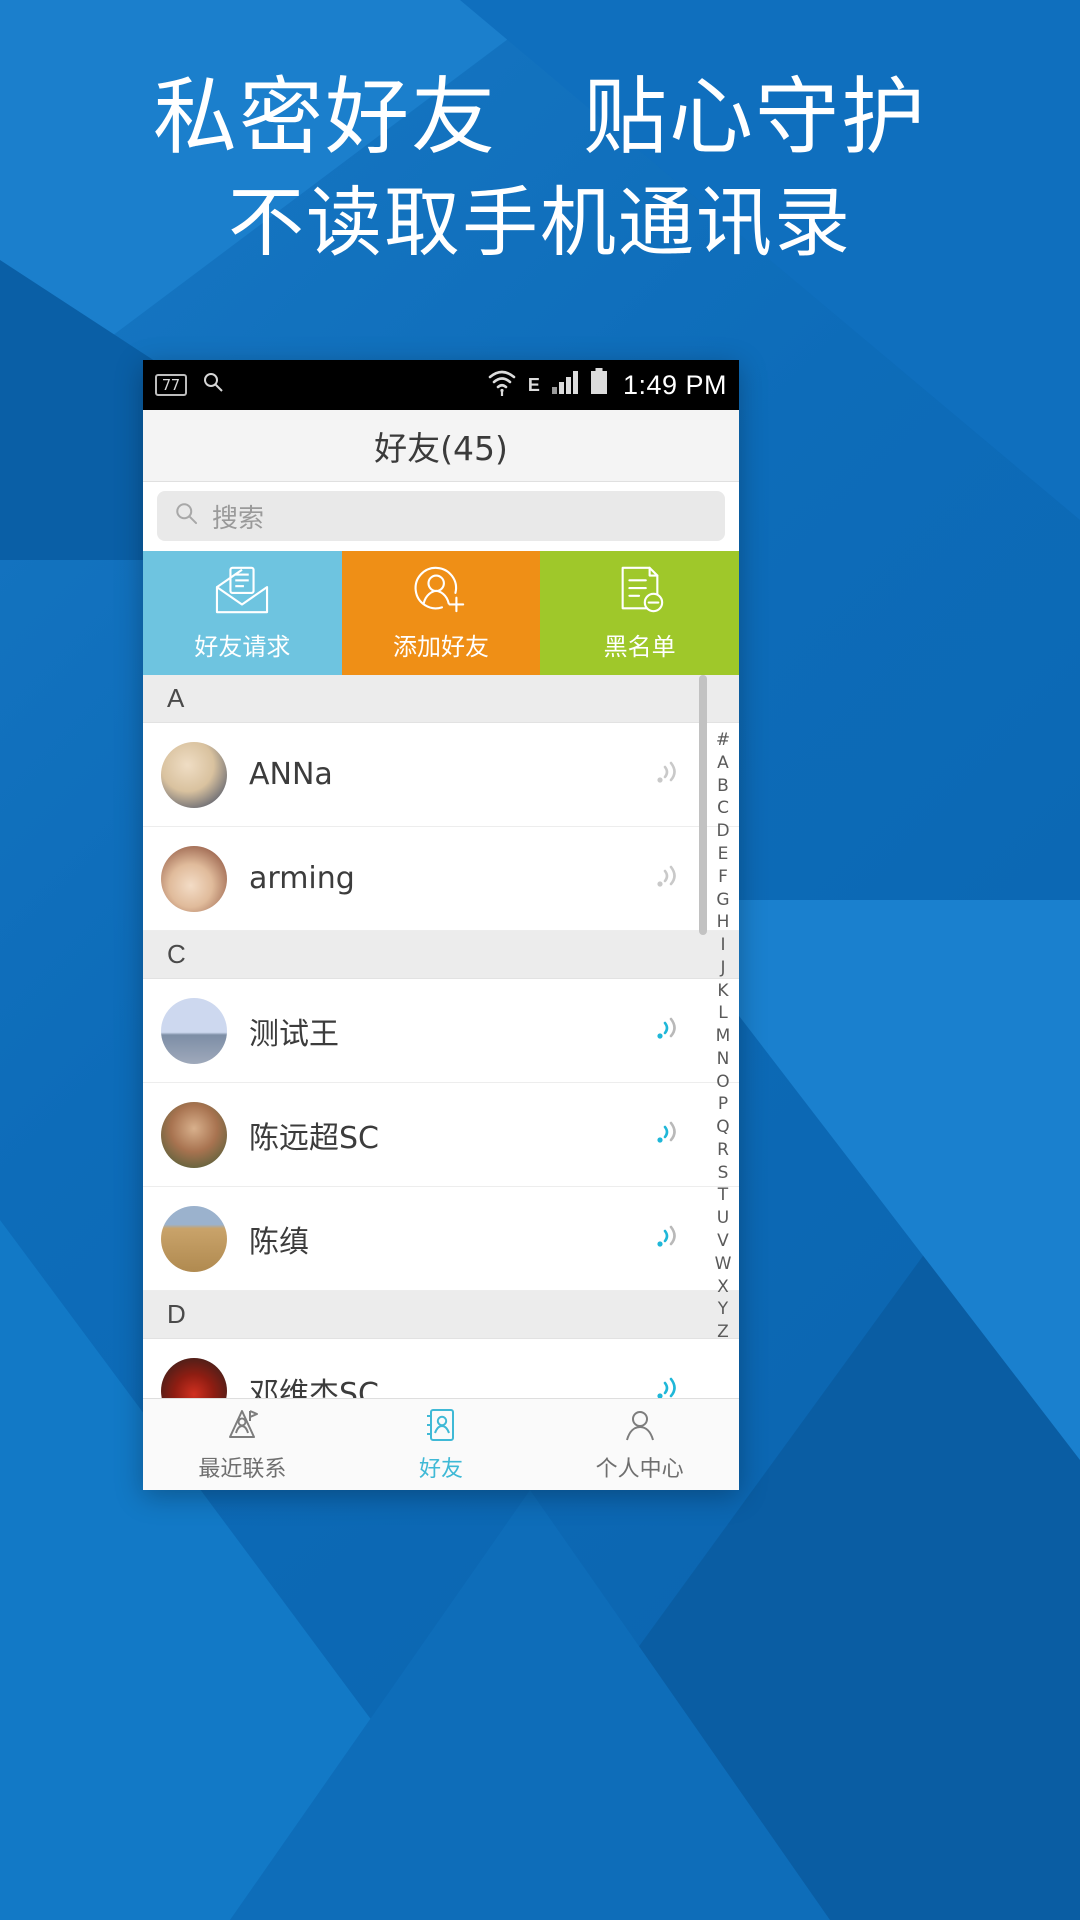 Image resolution: width=1080 pixels, height=1920 pixels. What do you see at coordinates (540, 169) in the screenshot?
I see `poster-headline: 私密好友 贴心守护 不读取手机通讯录` at bounding box center [540, 169].